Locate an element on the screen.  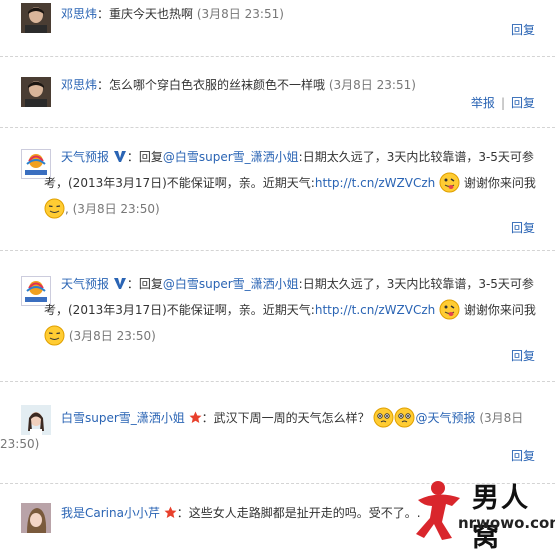
comment-line-1: 白雪super雪_潇洒小姐 ：武汉下周一周的天气怎么样？ @天气预报 (3月8日 is located at coordinates (300, 418).